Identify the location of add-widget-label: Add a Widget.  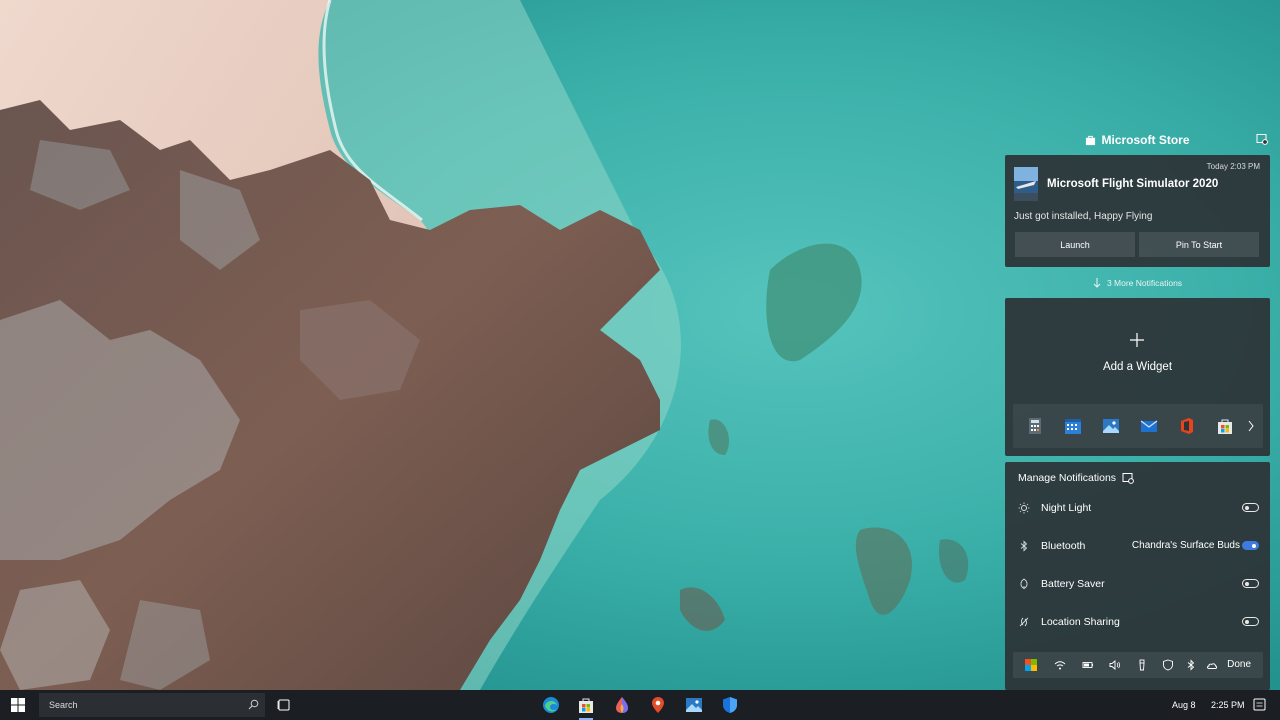
(1137, 367).